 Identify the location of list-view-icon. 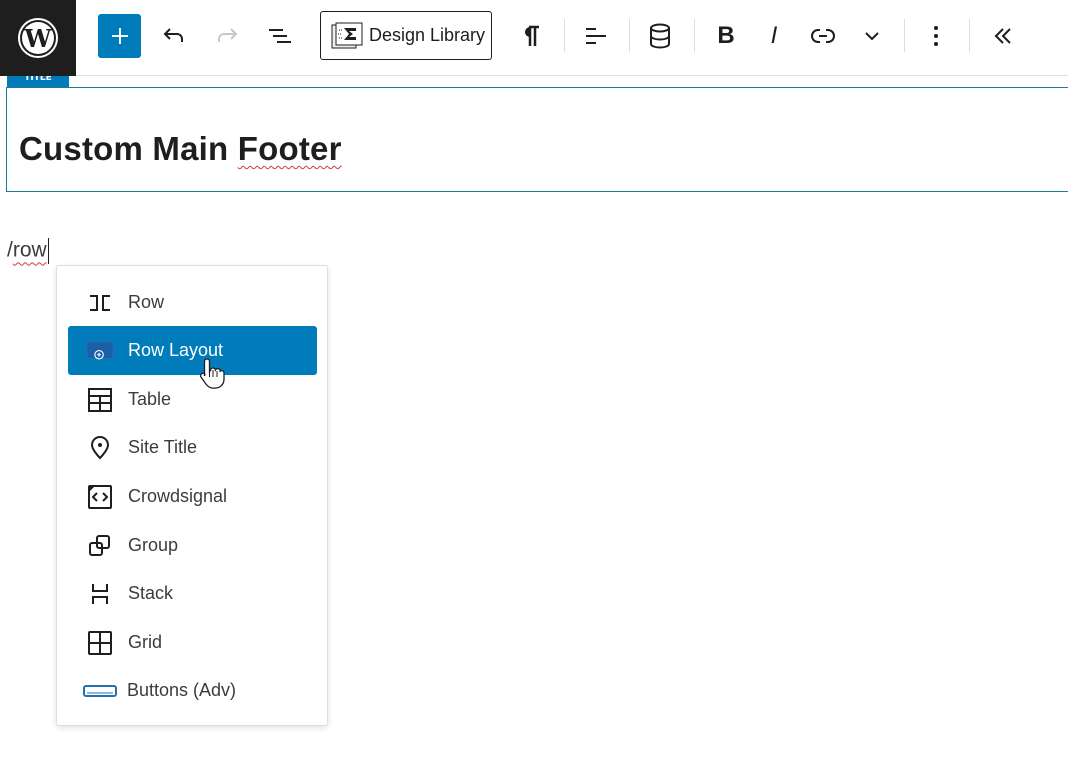
(280, 36).